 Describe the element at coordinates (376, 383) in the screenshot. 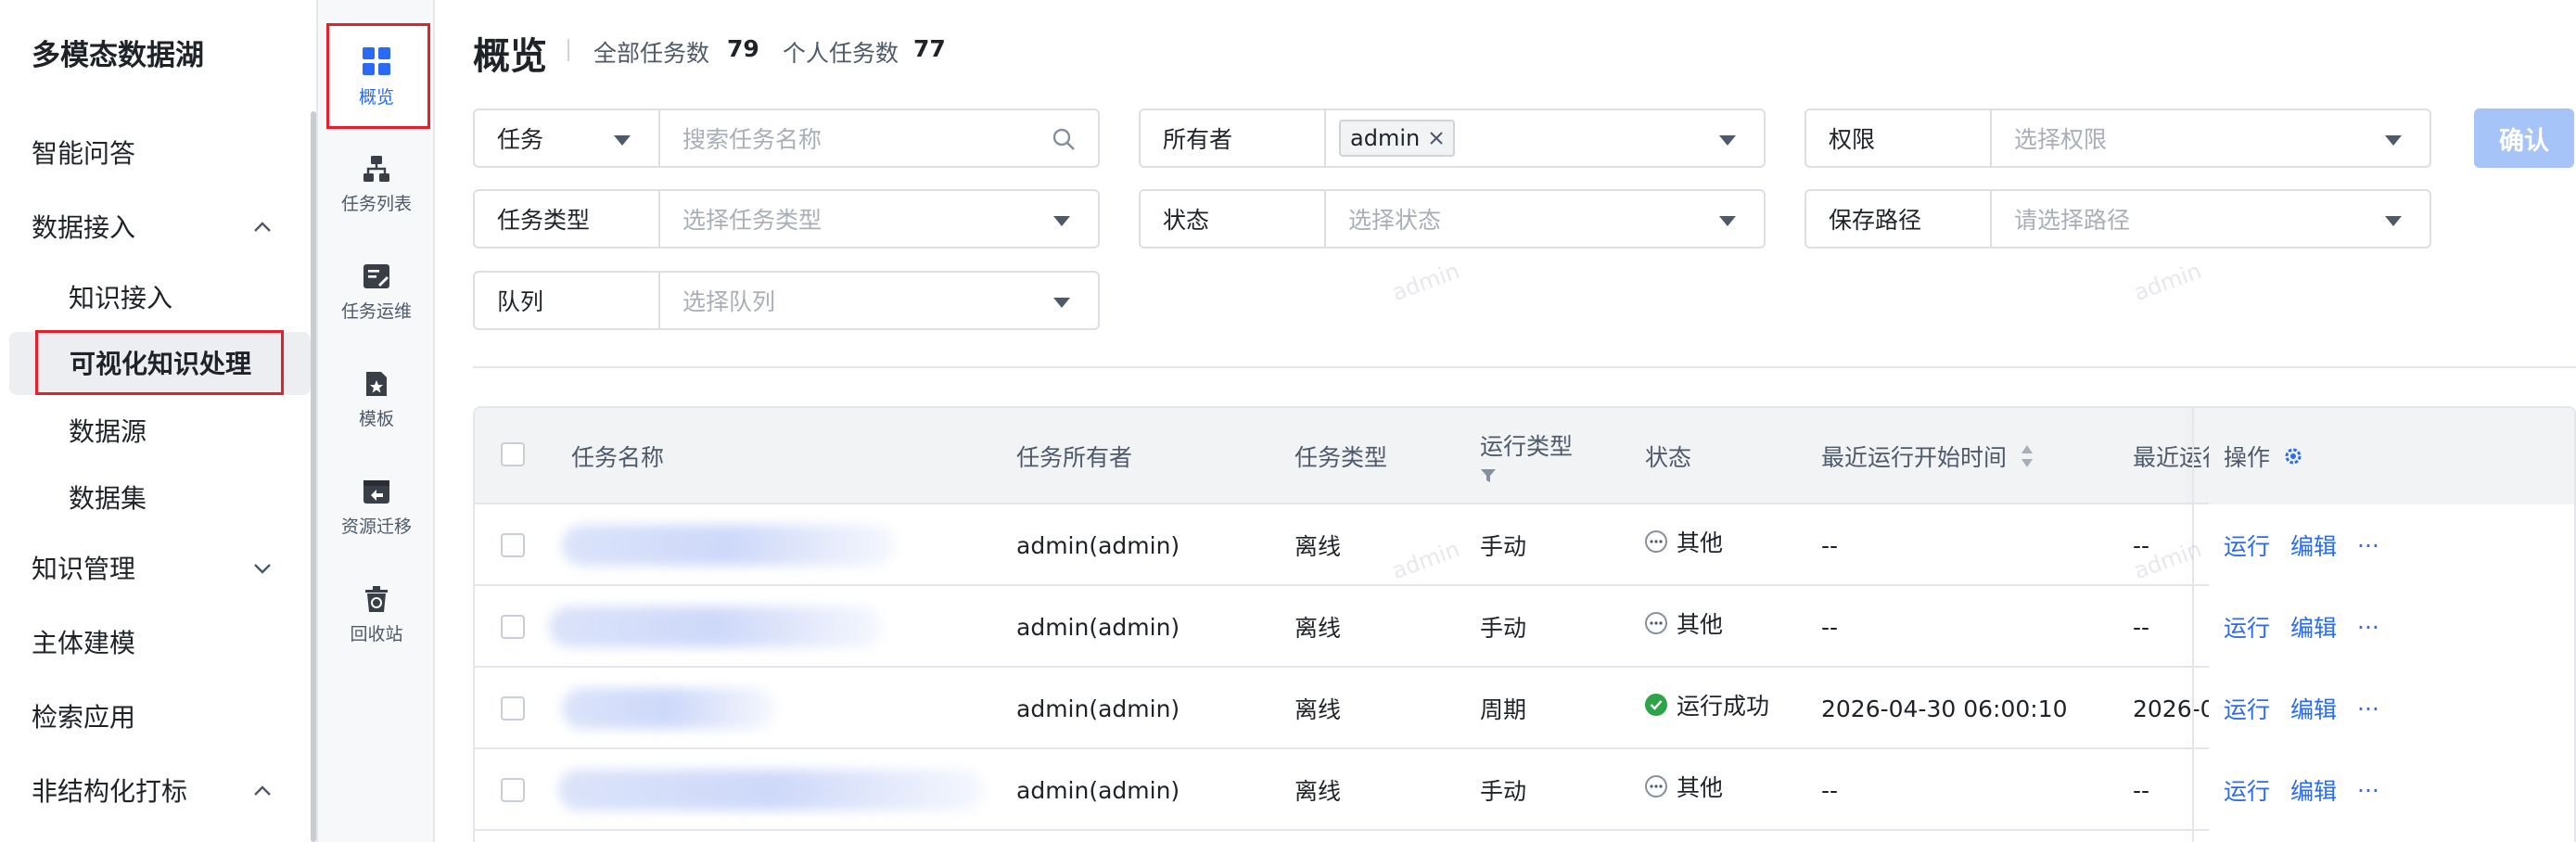

I see `star-doc-icon` at that location.